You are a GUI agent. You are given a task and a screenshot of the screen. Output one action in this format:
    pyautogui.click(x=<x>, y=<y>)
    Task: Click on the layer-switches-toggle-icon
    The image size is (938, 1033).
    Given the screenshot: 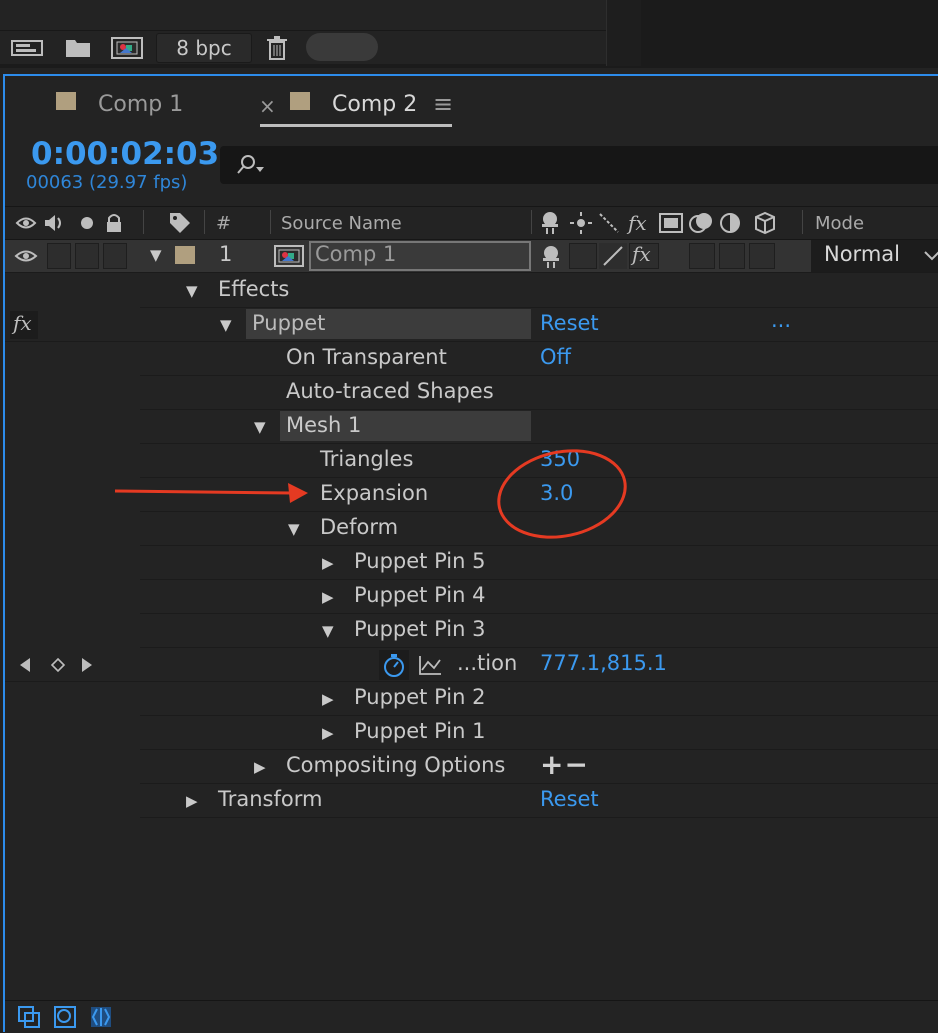 What is the action you would take?
    pyautogui.click(x=29, y=1017)
    